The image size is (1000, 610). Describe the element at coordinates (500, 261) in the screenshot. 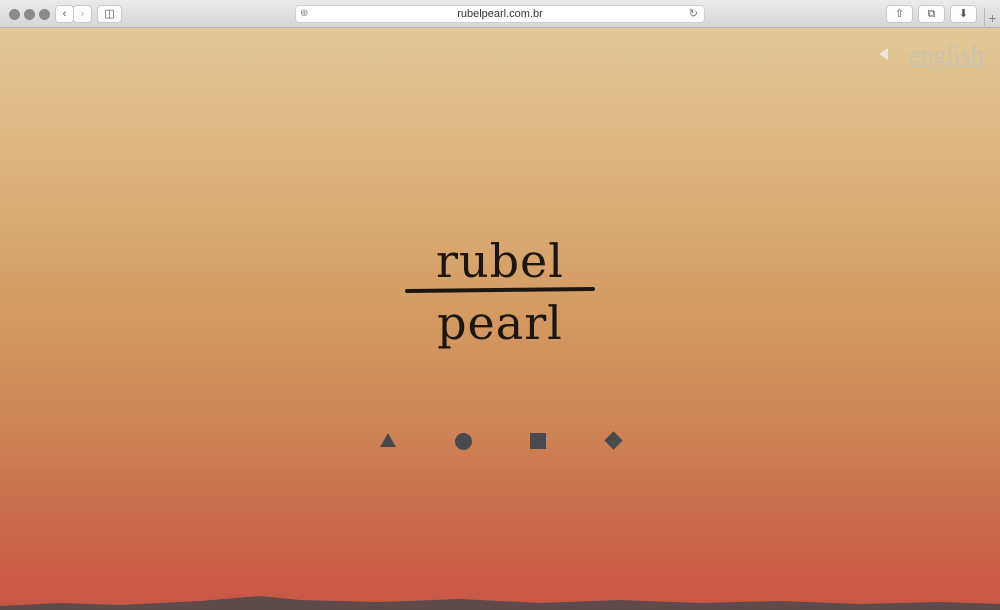

I see `logo-top: rubel` at that location.